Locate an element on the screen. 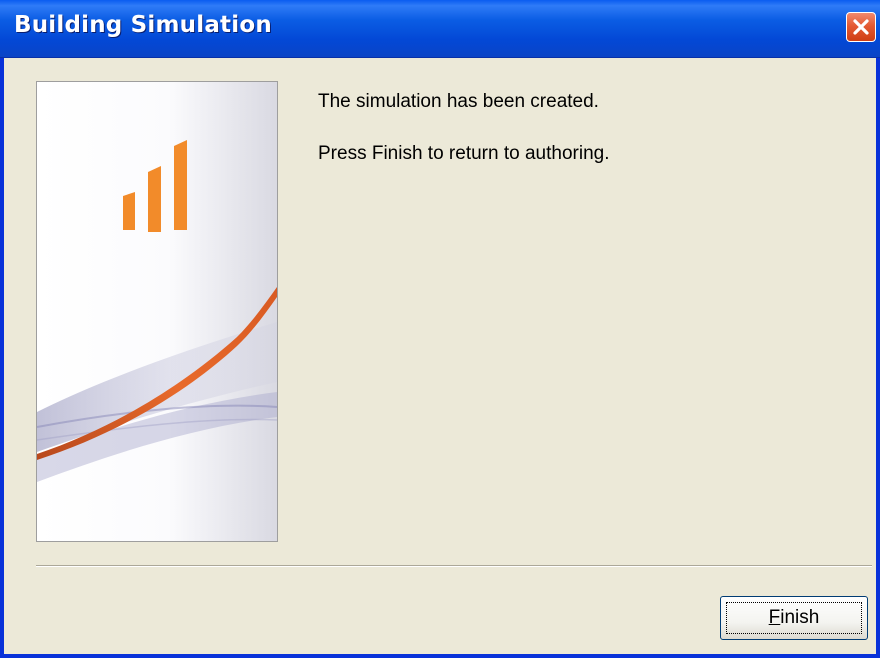 Image resolution: width=880 pixels, height=658 pixels. close-button is located at coordinates (861, 27).